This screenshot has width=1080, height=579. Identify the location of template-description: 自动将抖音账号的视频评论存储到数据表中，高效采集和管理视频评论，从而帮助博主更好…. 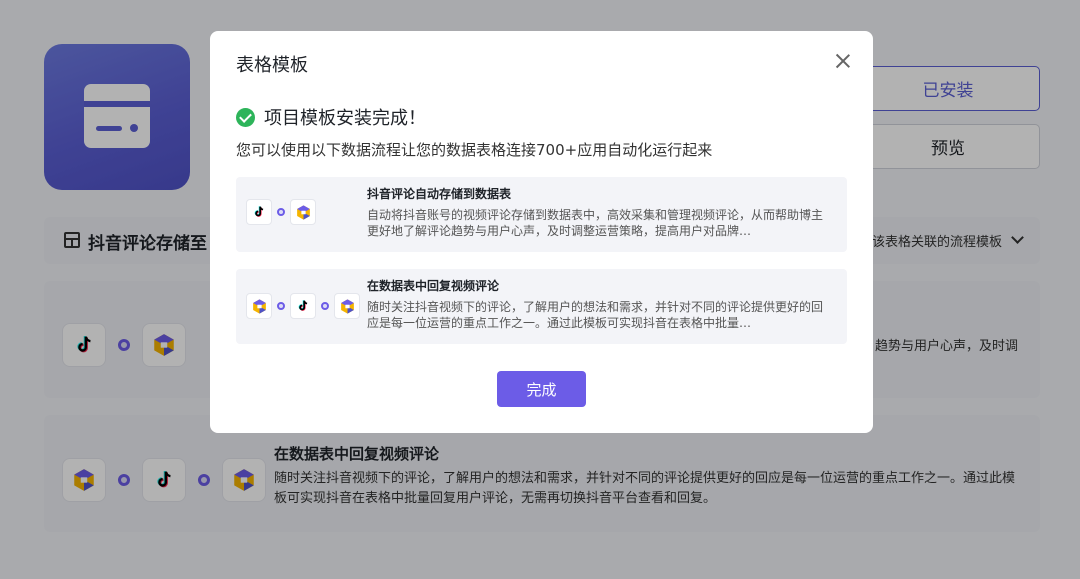
(595, 223).